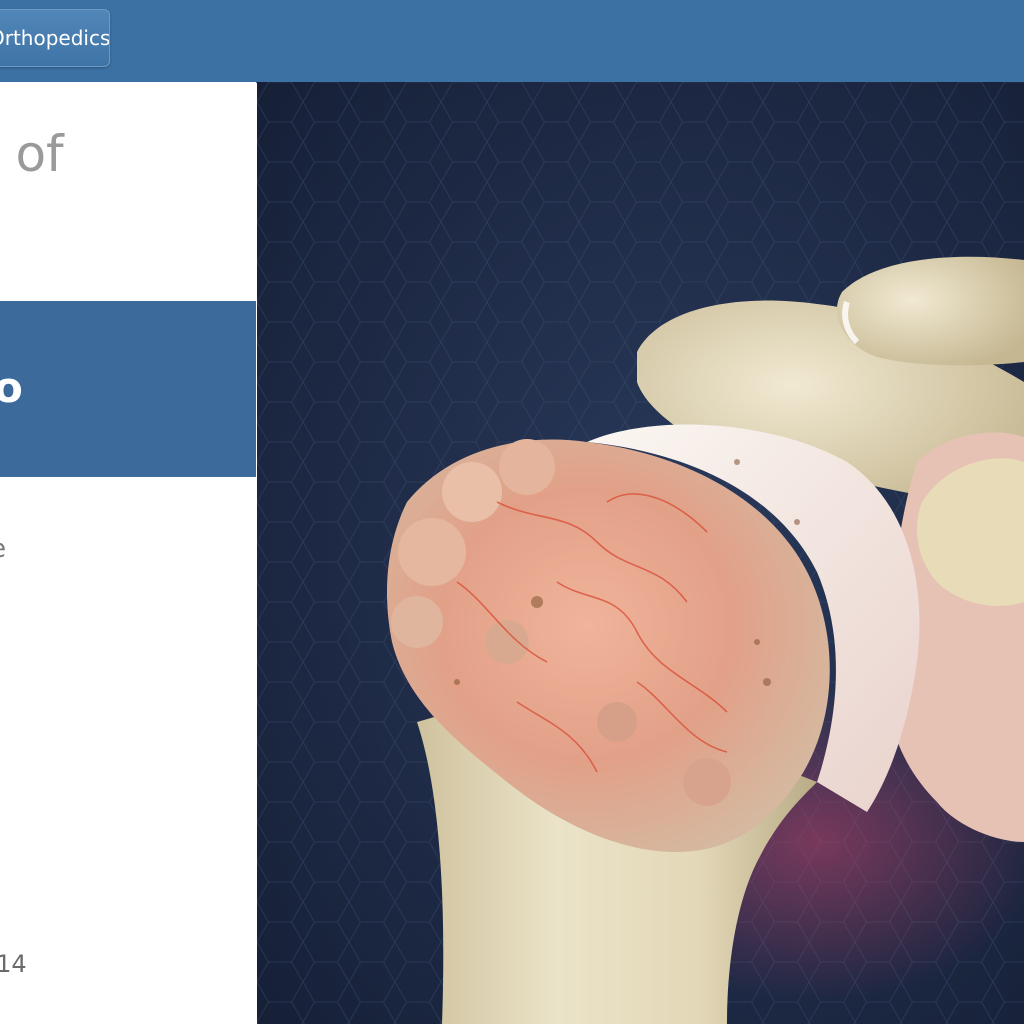 The image size is (1024, 1024). What do you see at coordinates (512, 41) in the screenshot?
I see `top-navigation-bar: Orthopedics` at bounding box center [512, 41].